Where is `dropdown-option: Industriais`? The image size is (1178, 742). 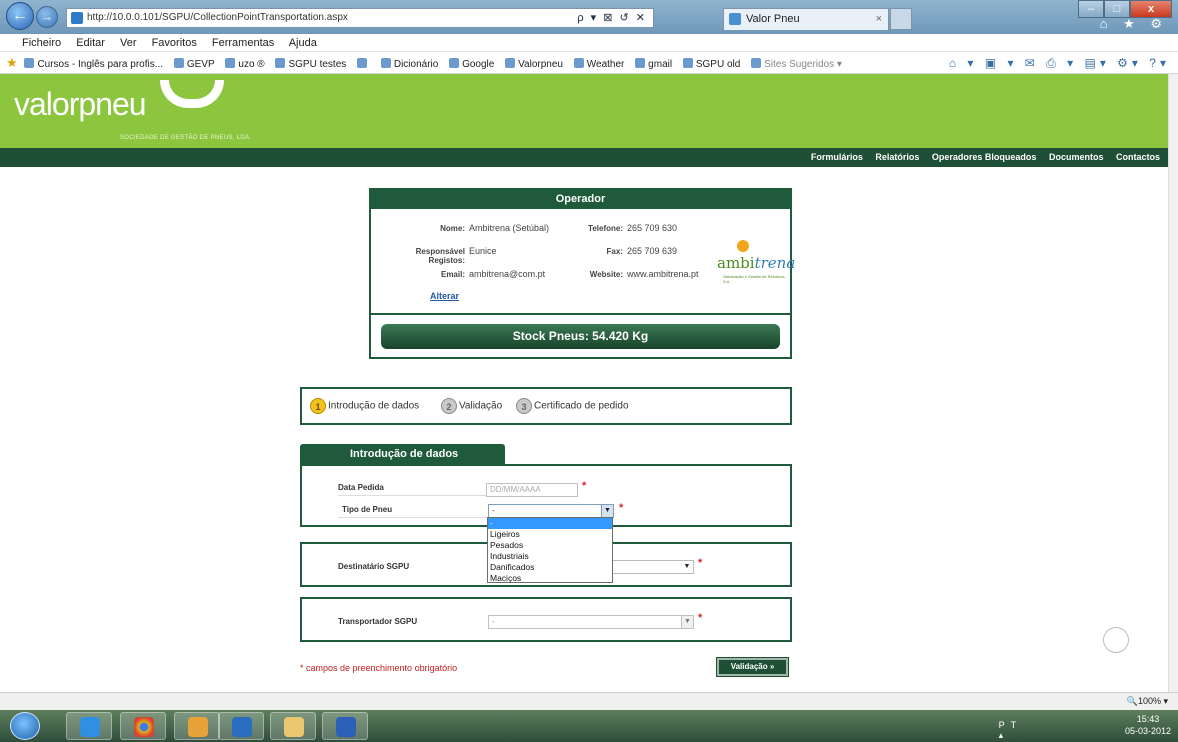 dropdown-option: Industriais is located at coordinates (550, 556).